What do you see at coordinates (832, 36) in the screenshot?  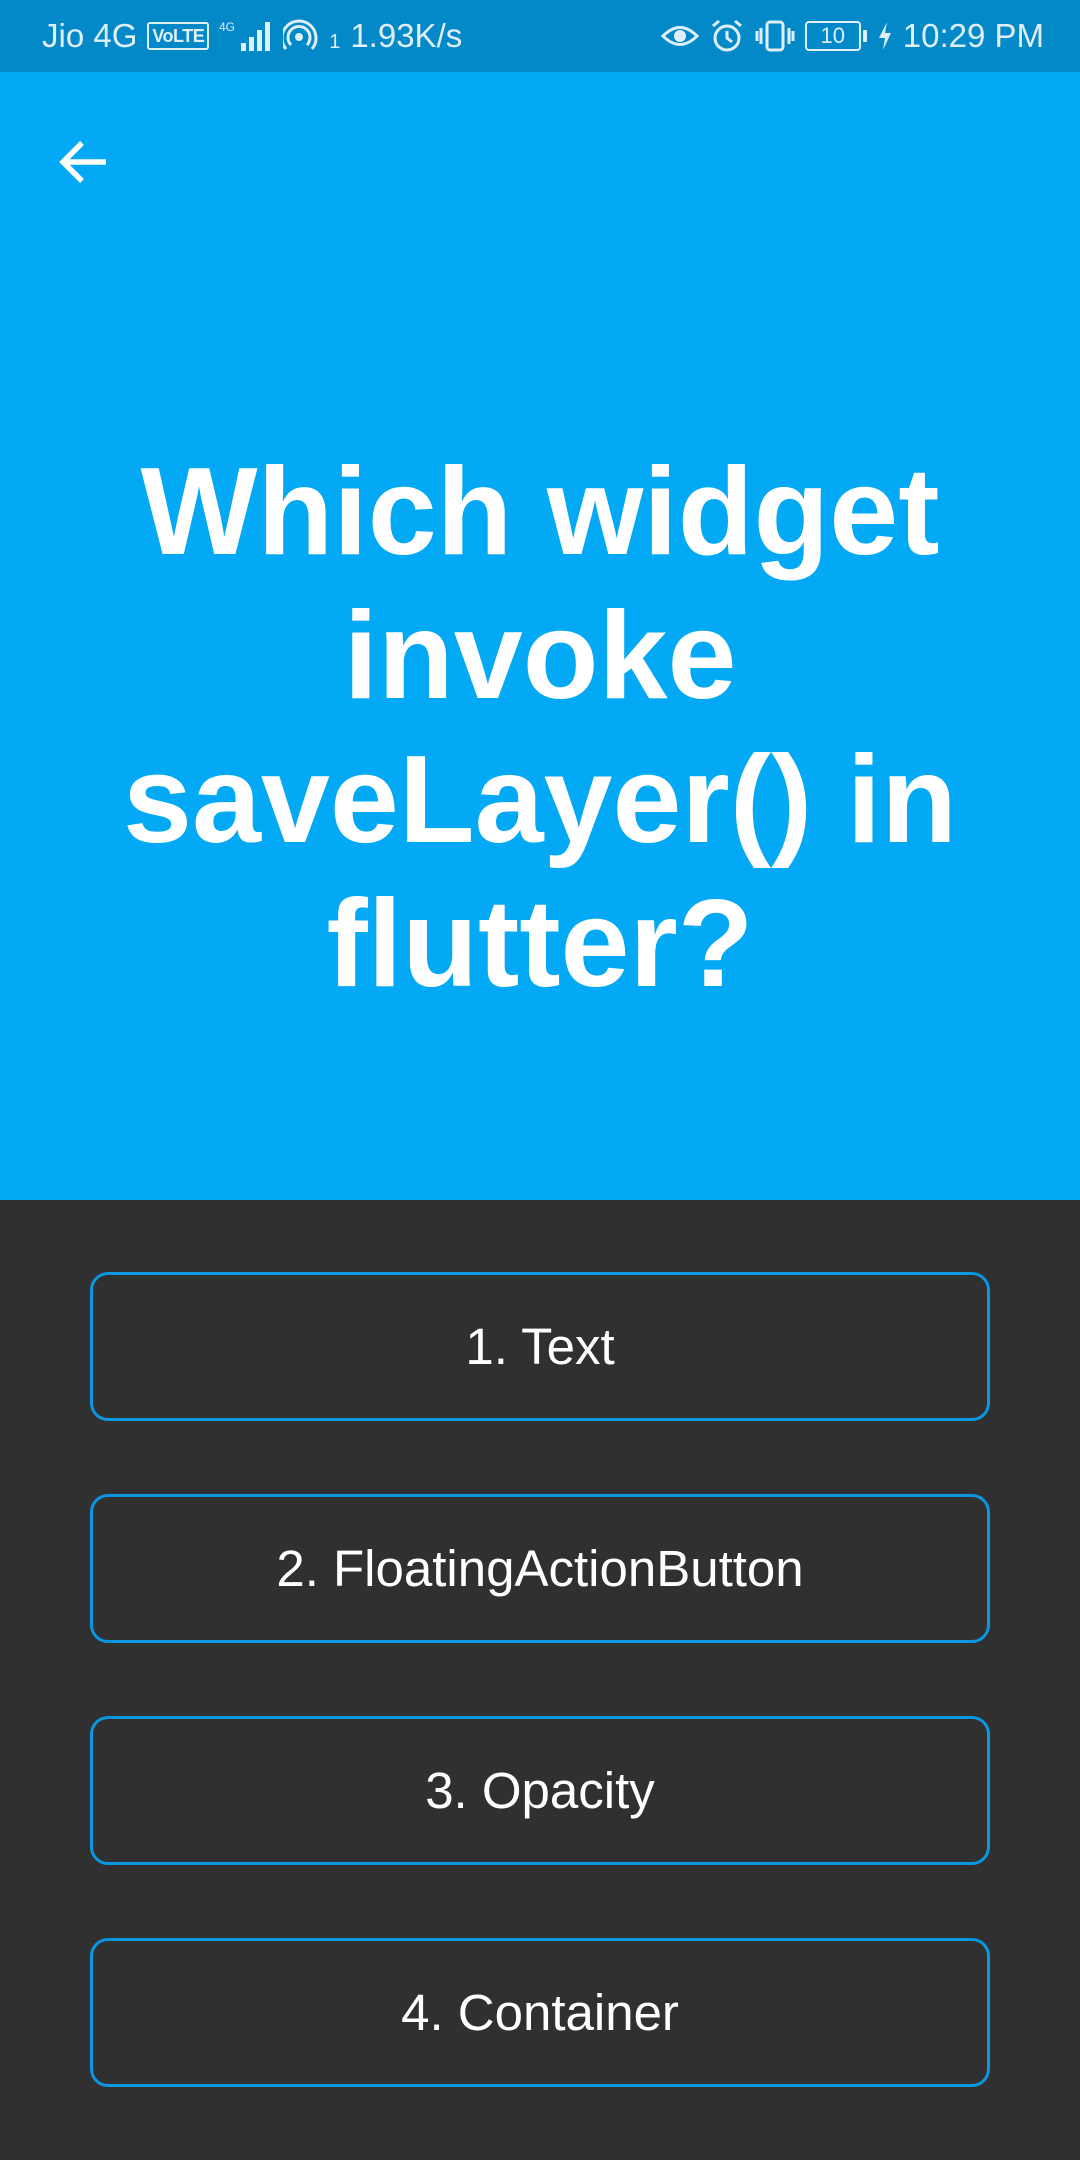 I see `battery-level: 10` at bounding box center [832, 36].